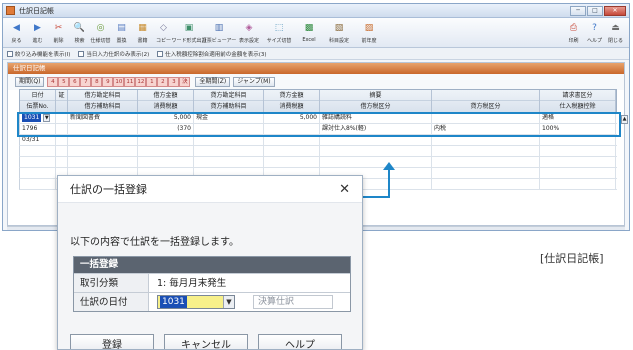  What do you see at coordinates (79, 33) in the screenshot?
I see `toolbar-button-3: 🔍 検索` at bounding box center [79, 33].